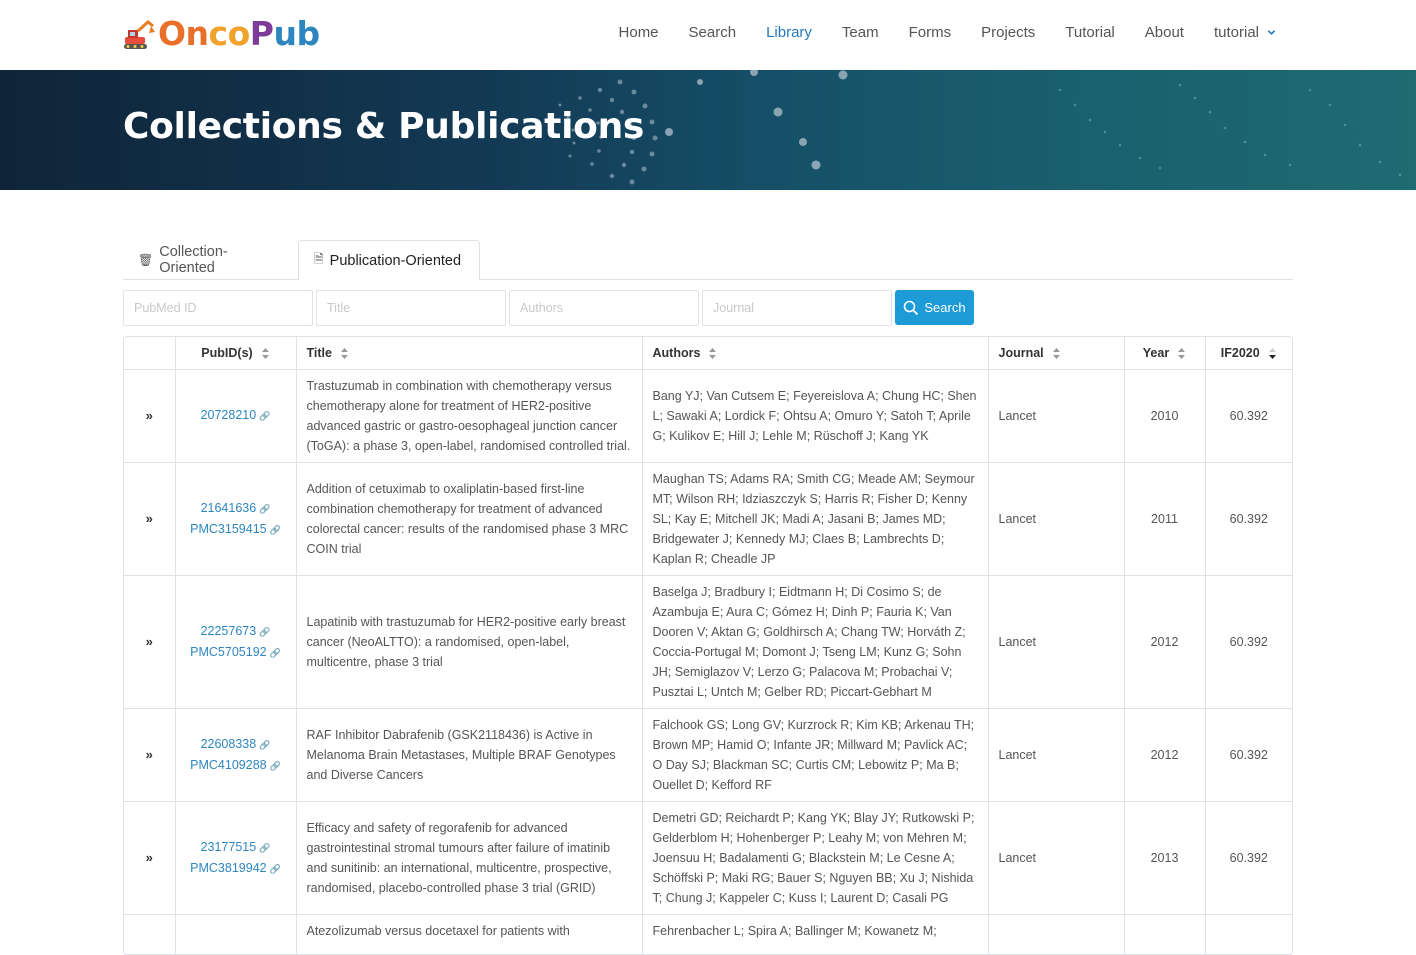 This screenshot has height=955, width=1416. I want to click on oncopub-logo: OncoPub, so click(221, 34).